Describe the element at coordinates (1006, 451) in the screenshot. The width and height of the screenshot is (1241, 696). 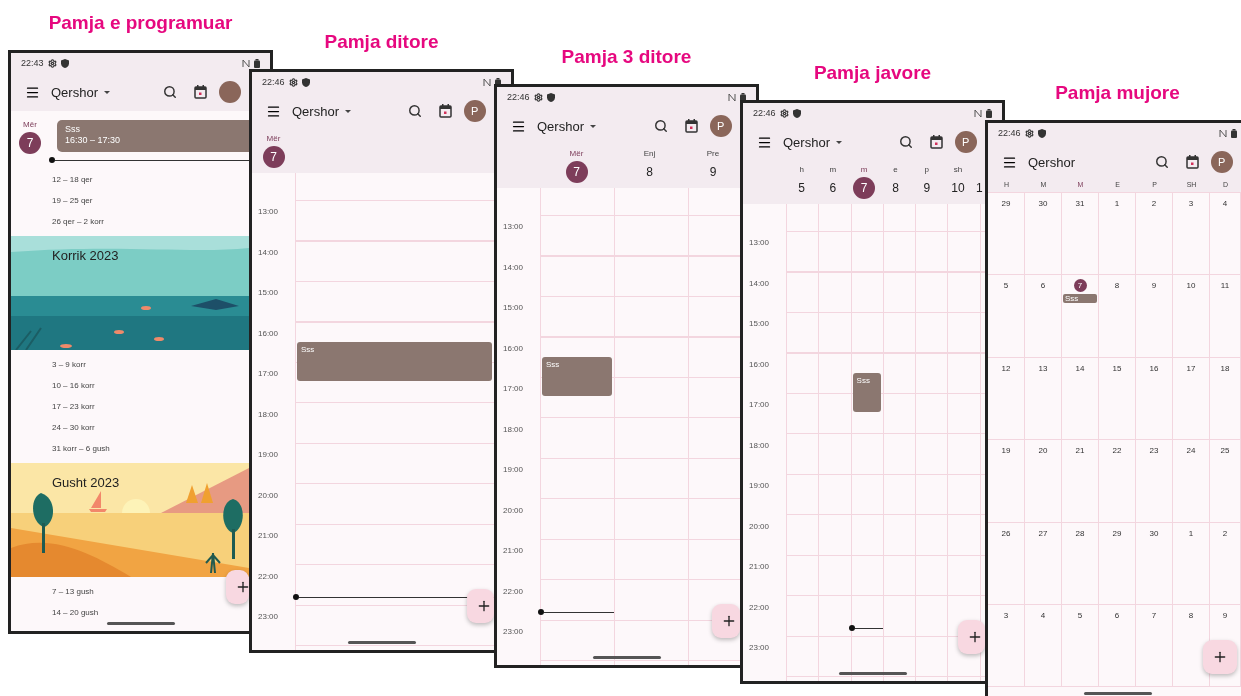
I see `date-label: 19` at that location.